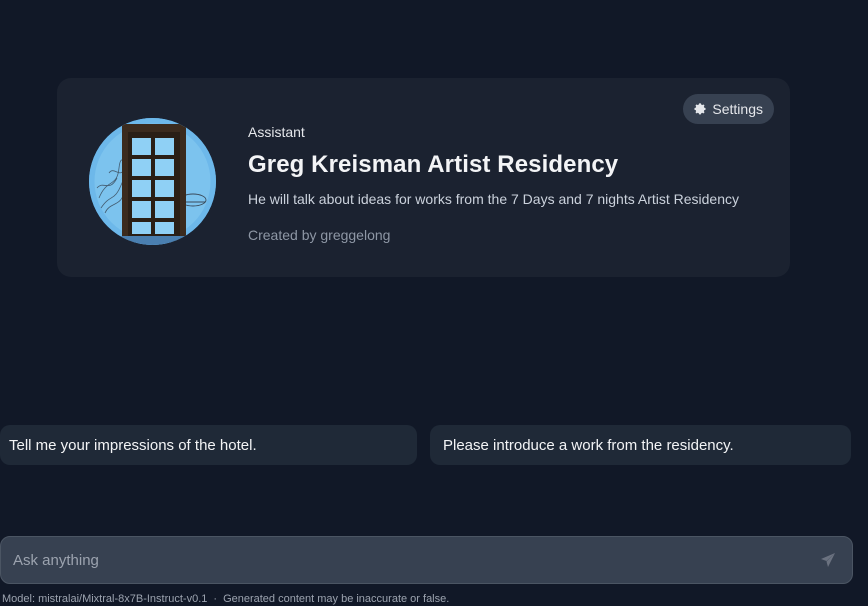 The height and width of the screenshot is (606, 868). What do you see at coordinates (700, 109) in the screenshot?
I see `gear-icon` at bounding box center [700, 109].